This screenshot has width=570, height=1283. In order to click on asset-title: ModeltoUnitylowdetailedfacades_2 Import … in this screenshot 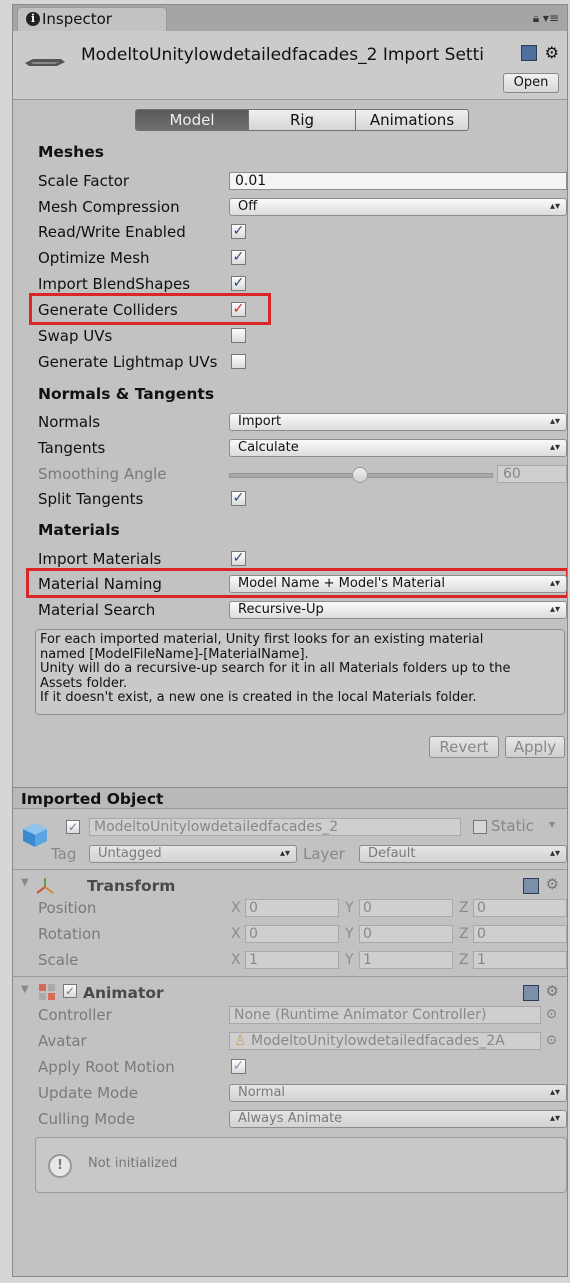, I will do `click(282, 55)`.